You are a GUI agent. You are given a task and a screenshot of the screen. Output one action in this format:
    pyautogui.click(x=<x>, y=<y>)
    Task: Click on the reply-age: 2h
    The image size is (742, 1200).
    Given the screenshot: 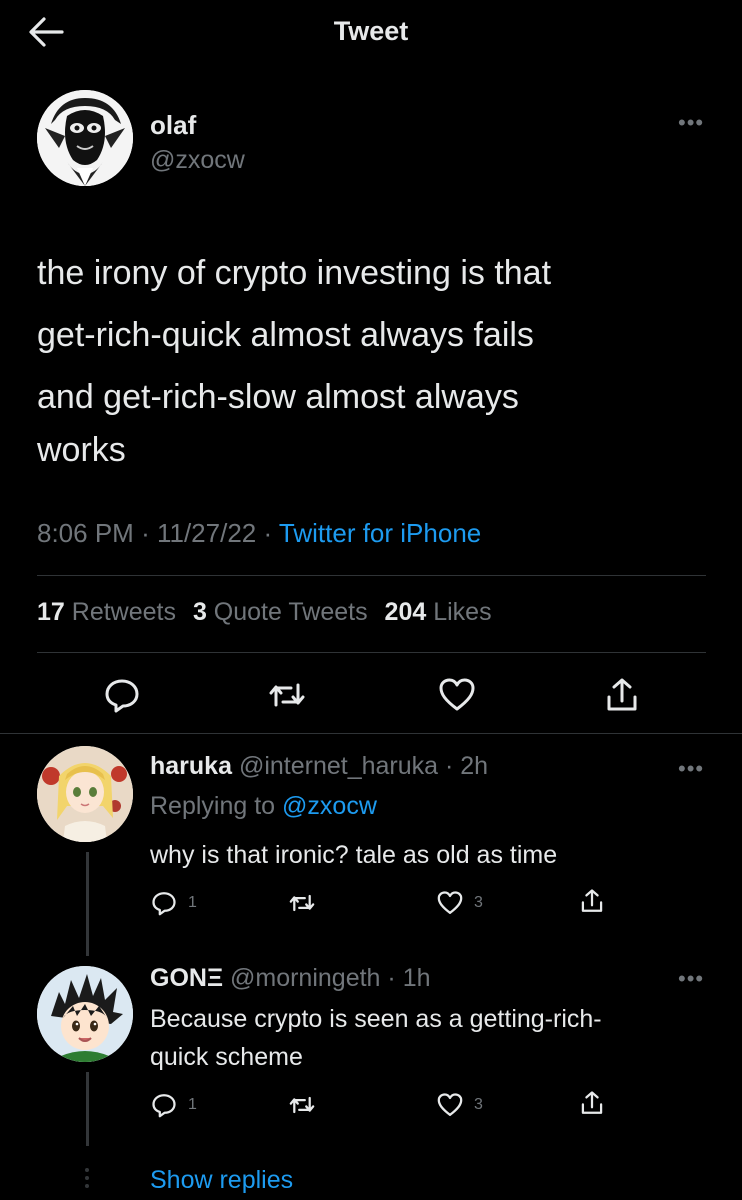 What is the action you would take?
    pyautogui.click(x=474, y=766)
    